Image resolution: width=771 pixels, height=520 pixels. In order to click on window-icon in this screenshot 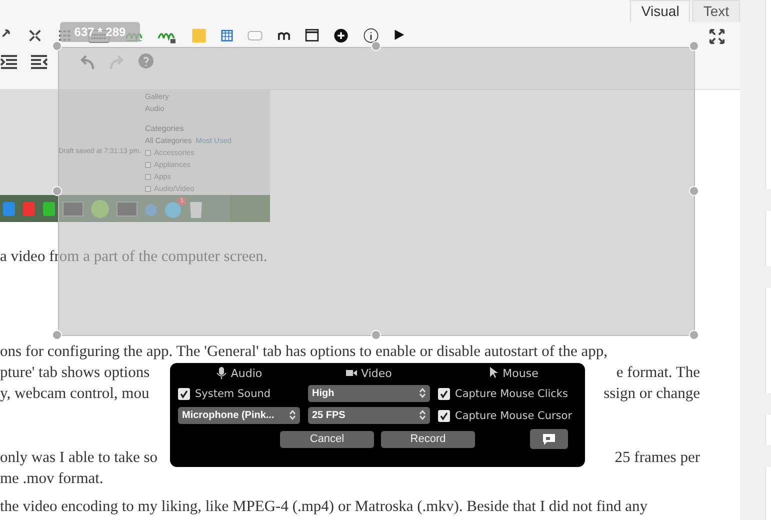, I will do `click(312, 36)`.